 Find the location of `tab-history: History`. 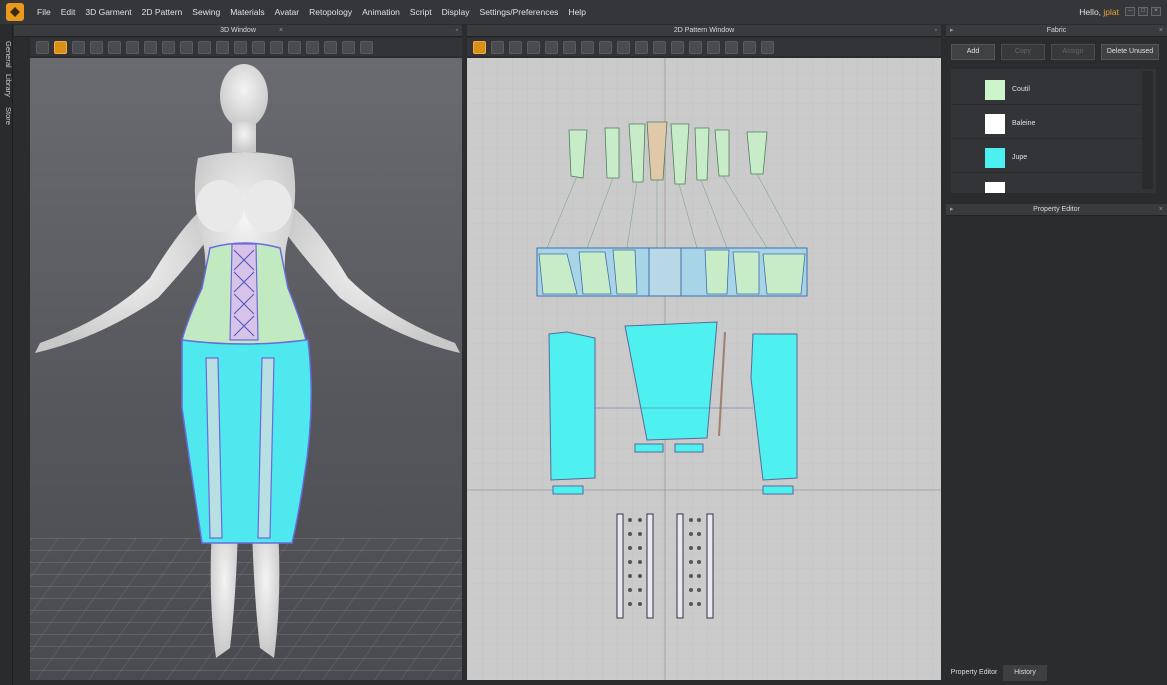

tab-history: History is located at coordinates (1025, 673).